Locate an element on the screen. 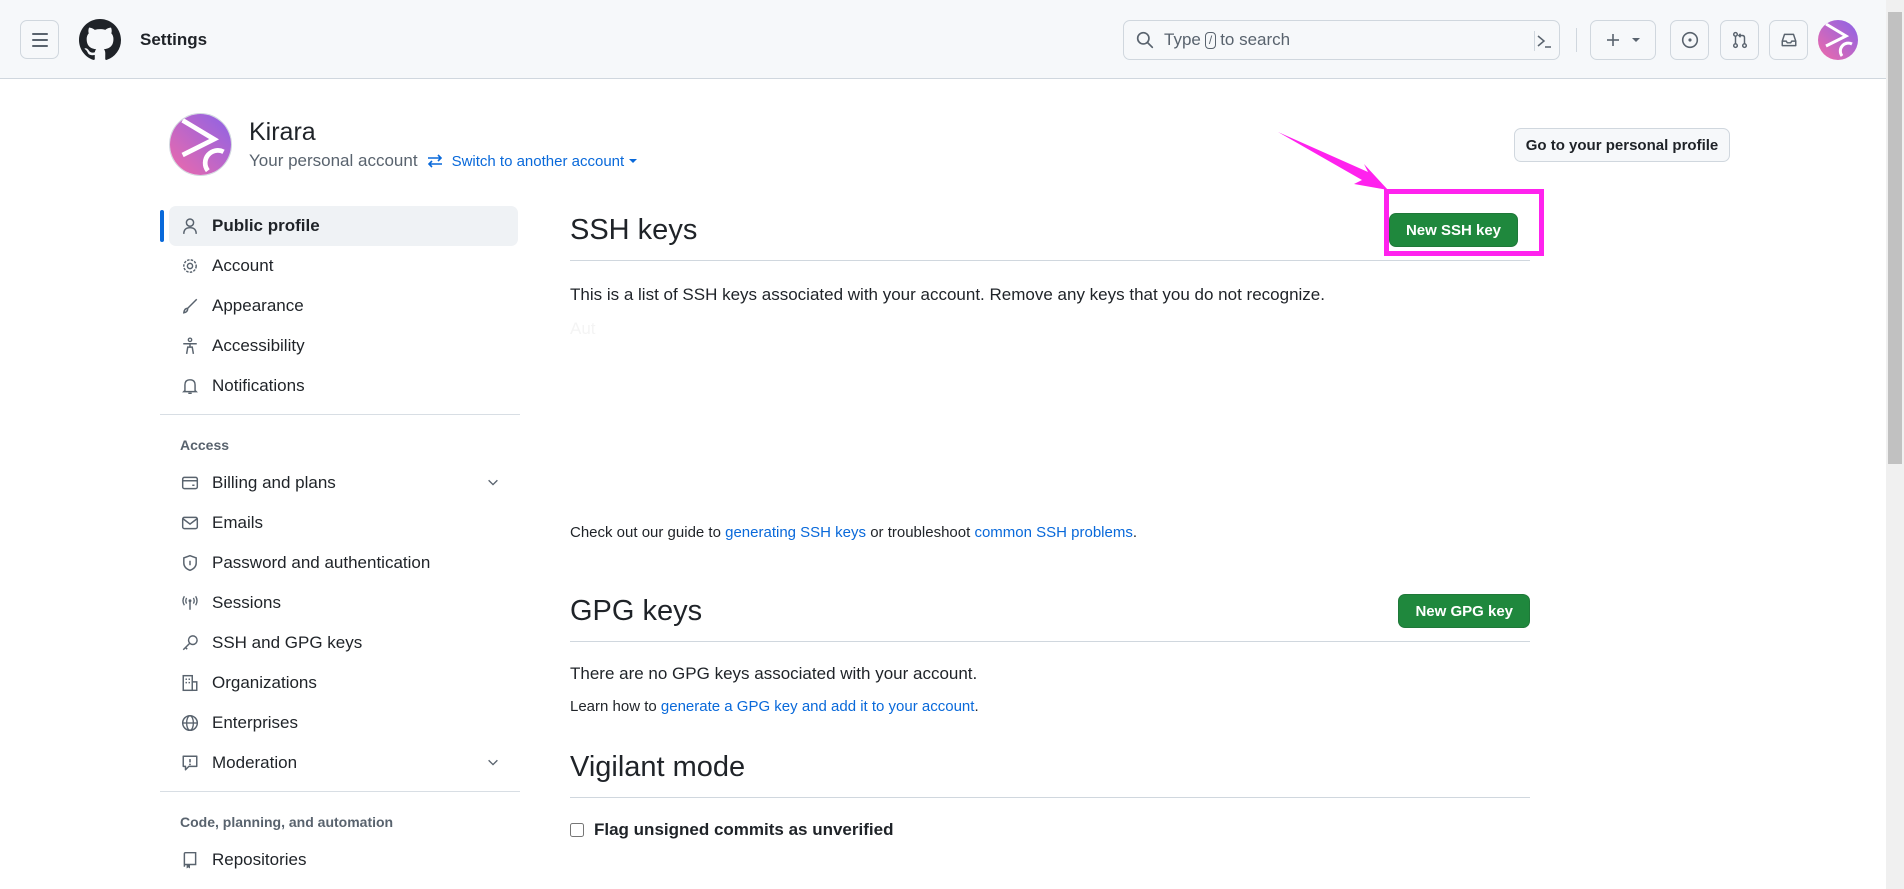 The height and width of the screenshot is (889, 1904). sidebar-item-label: Password and authentication is located at coordinates (321, 562).